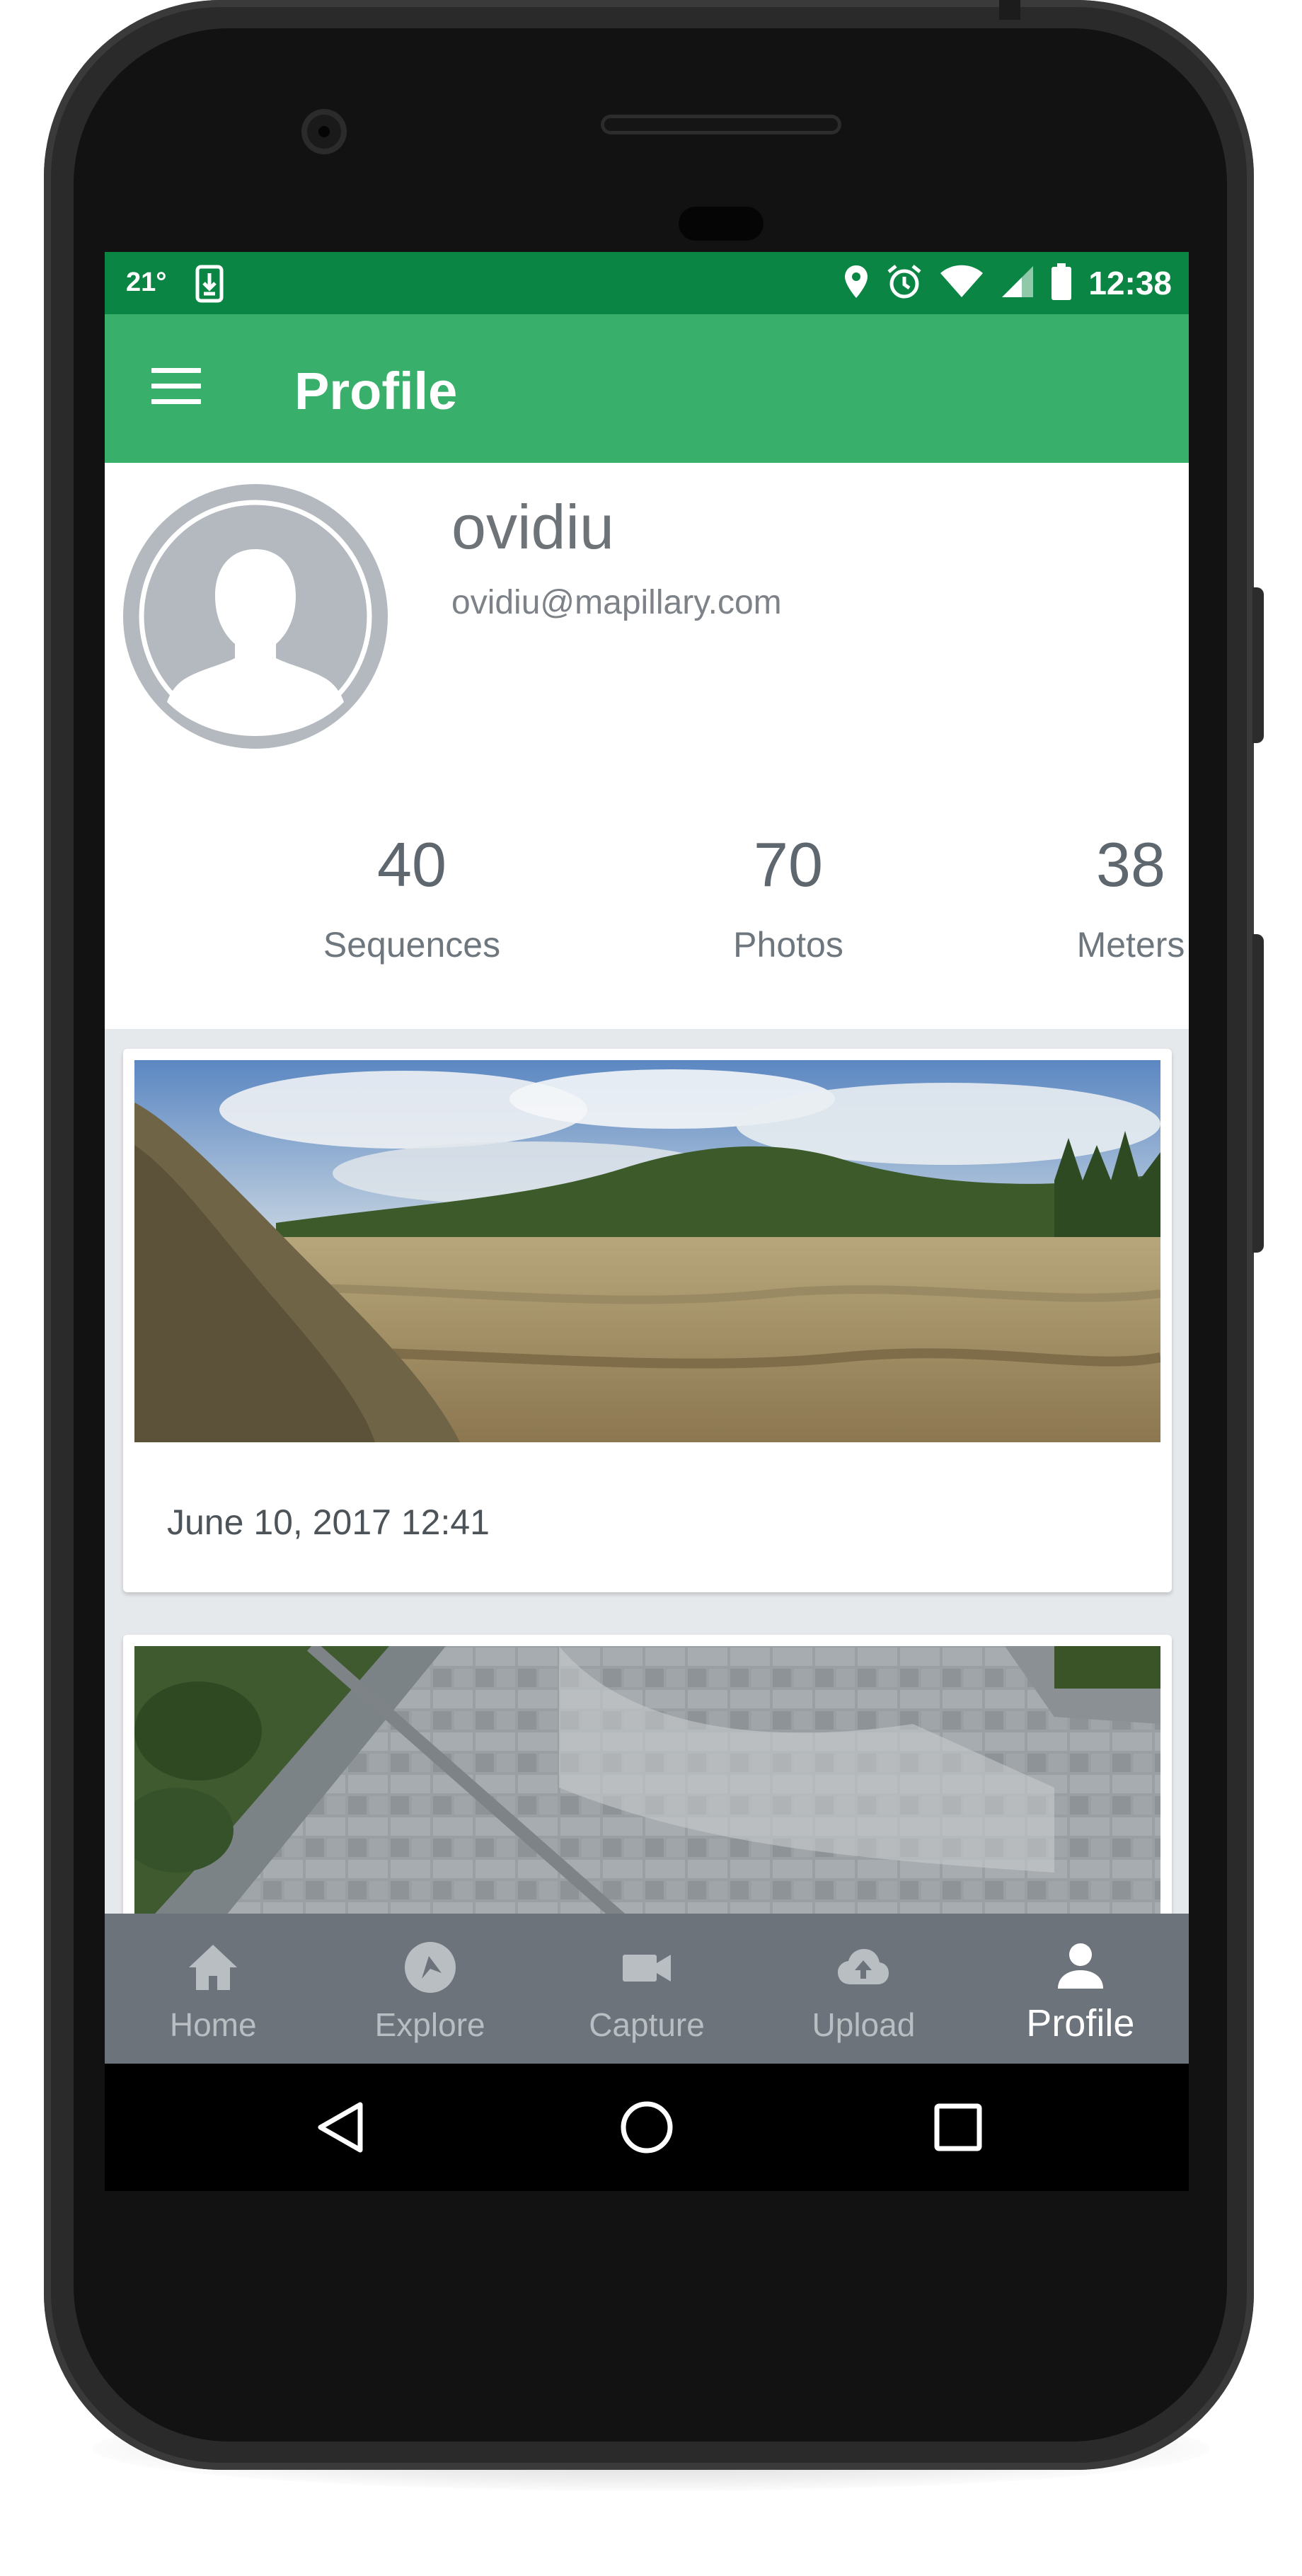 The width and height of the screenshot is (1302, 2576). Describe the element at coordinates (863, 1966) in the screenshot. I see `cloud-upload-icon` at that location.